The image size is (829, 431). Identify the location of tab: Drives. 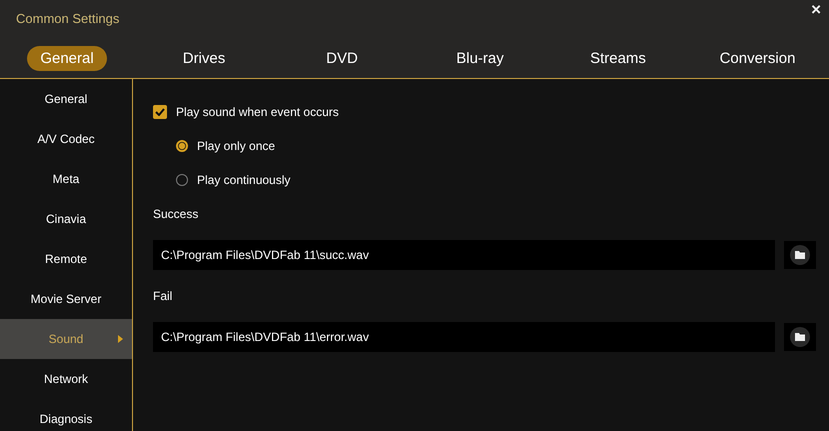
(204, 58).